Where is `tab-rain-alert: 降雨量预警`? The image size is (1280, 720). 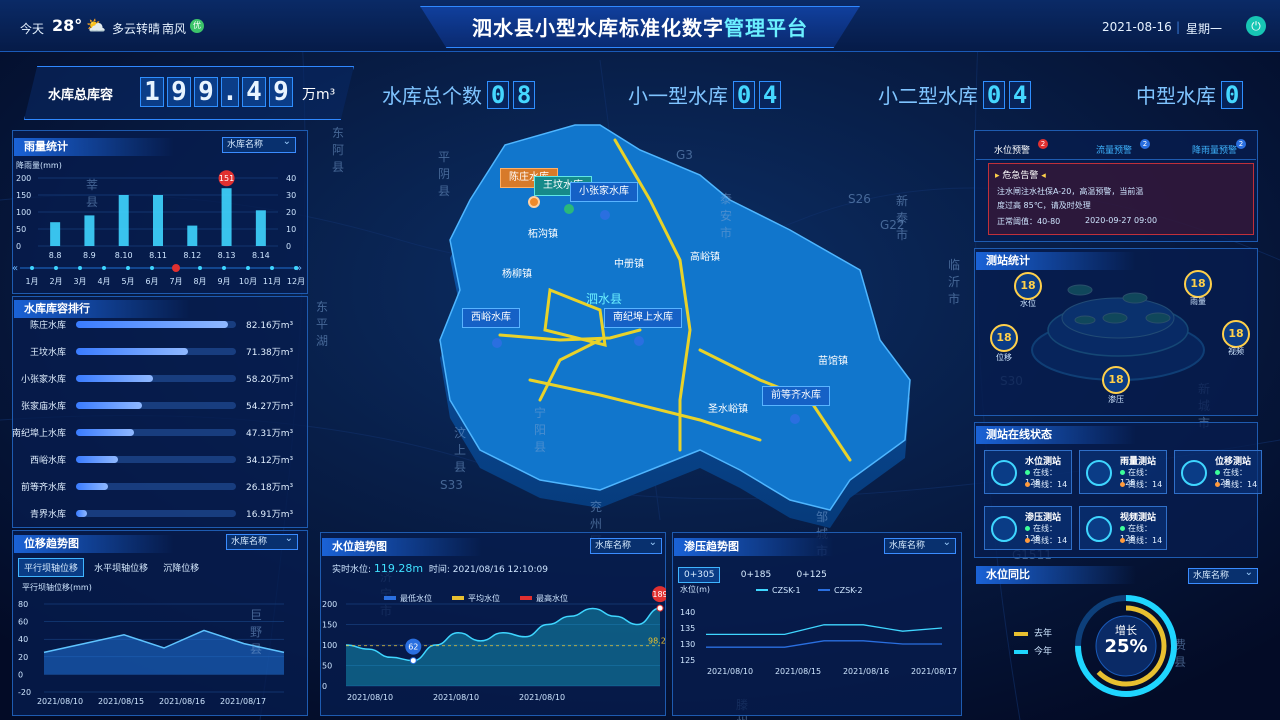
tab-rain-alert: 降雨量预警 is located at coordinates (1214, 149).